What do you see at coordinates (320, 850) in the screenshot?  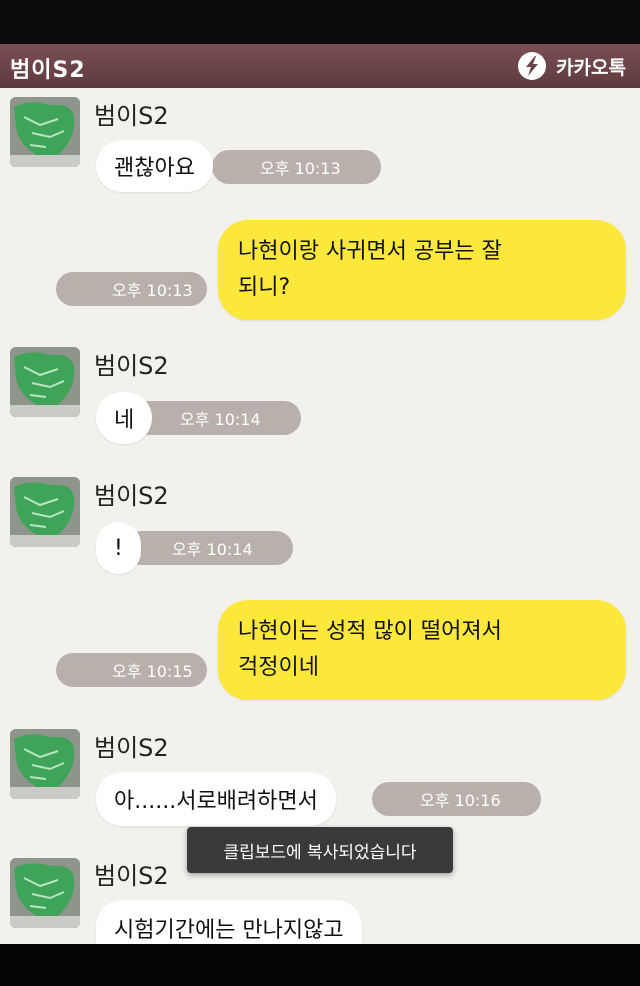 I see `clipboard-toast: 클립보드에 복사되었습니다` at bounding box center [320, 850].